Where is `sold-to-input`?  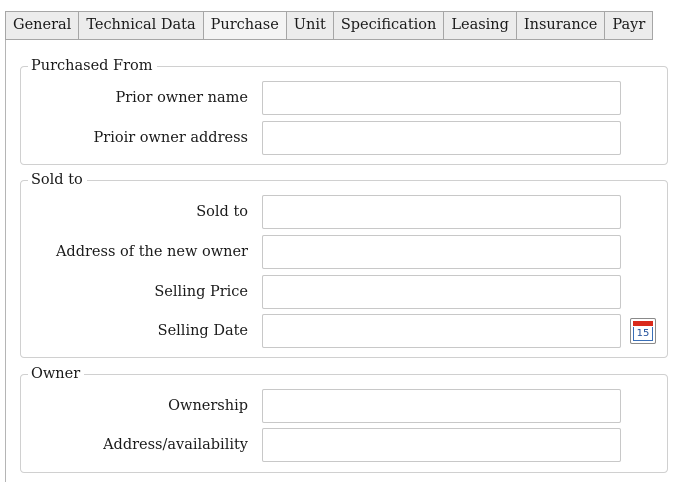
sold-to-input is located at coordinates (441, 212).